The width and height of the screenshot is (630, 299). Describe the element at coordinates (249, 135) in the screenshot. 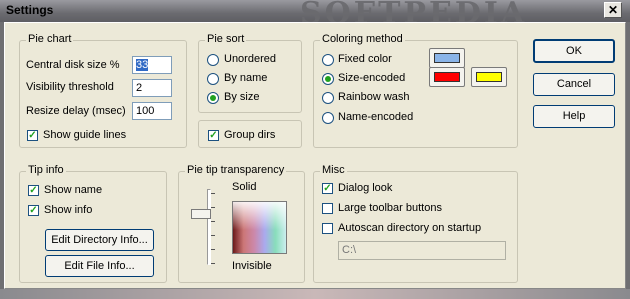

I see `group-dirs-label: Group dirs` at that location.